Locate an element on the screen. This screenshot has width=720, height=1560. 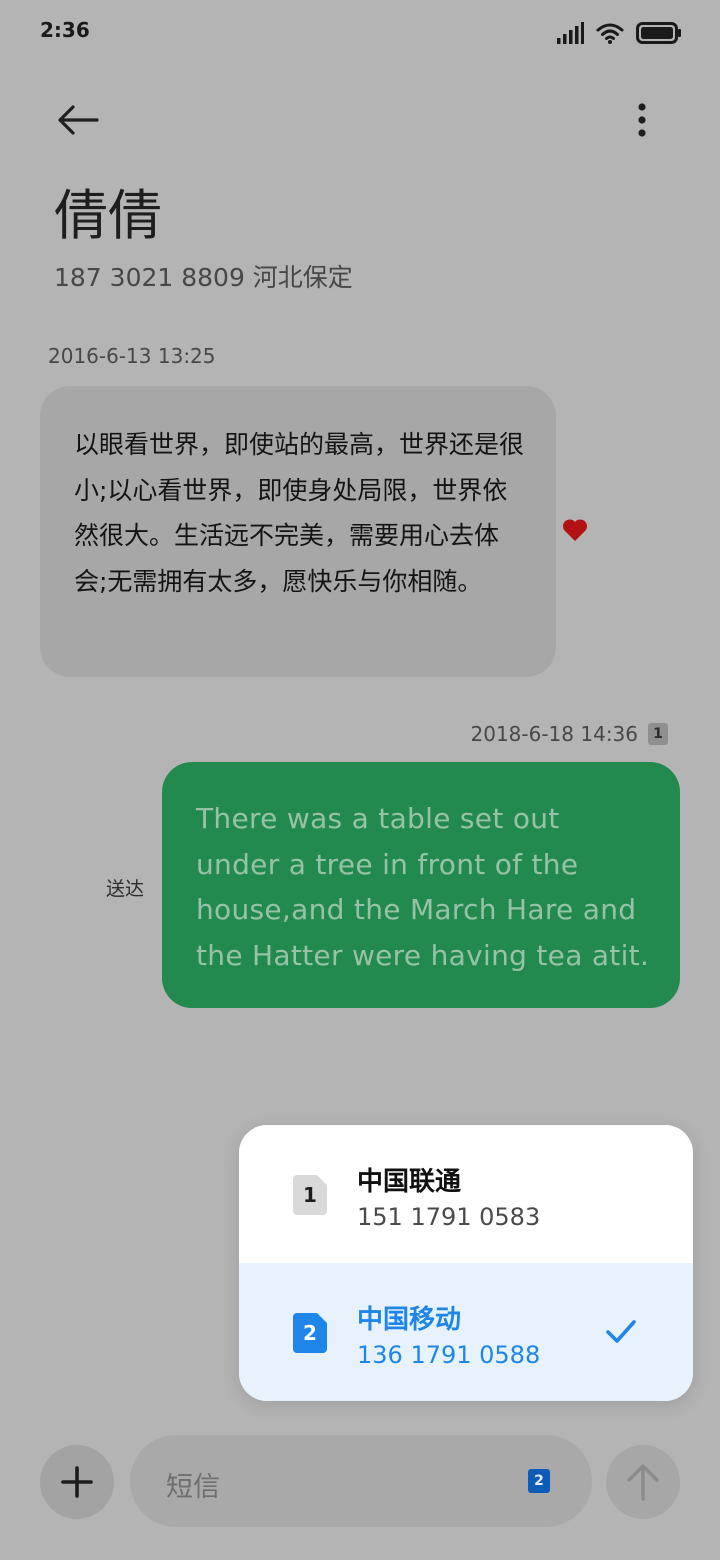
plus-icon is located at coordinates (77, 1482).